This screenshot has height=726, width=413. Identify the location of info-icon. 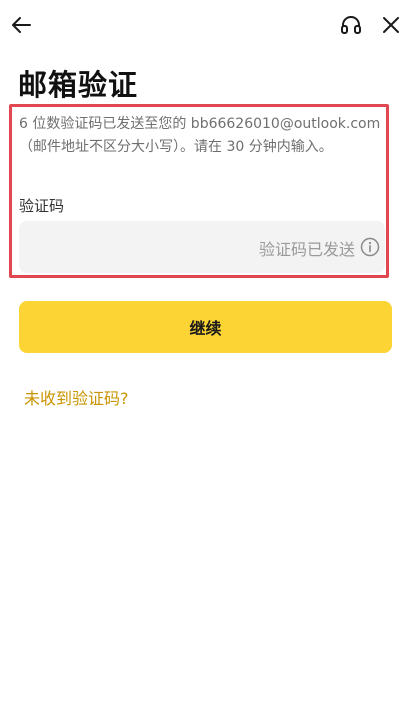
(370, 247).